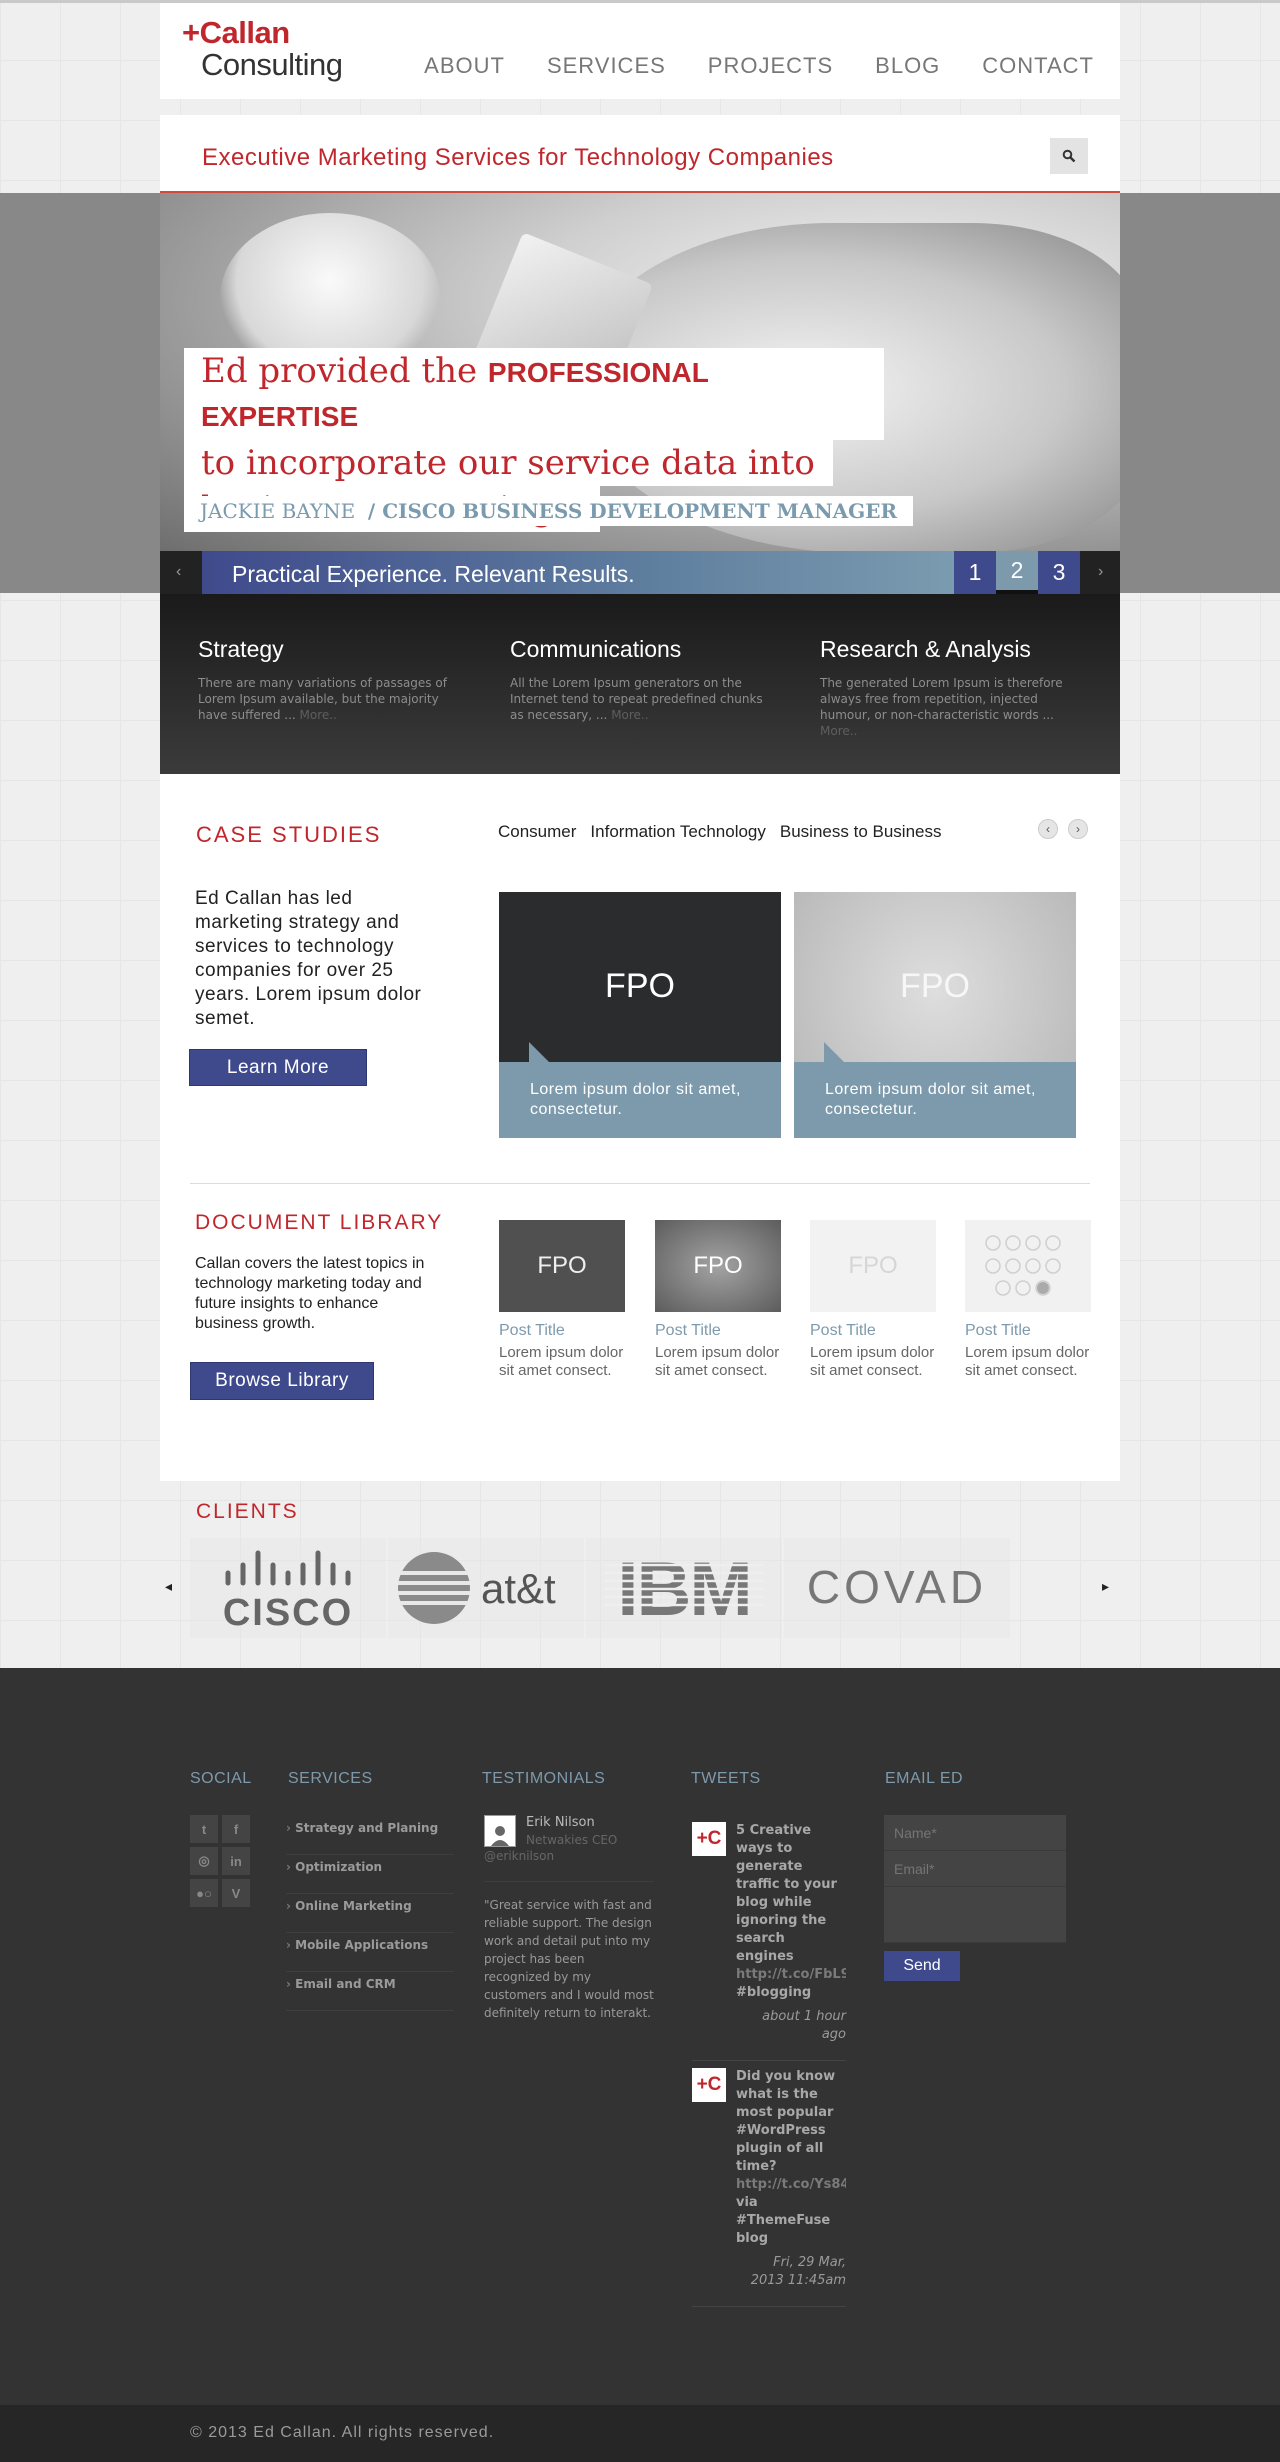  Describe the element at coordinates (204, 1861) in the screenshot. I see `dribbble-icon: ◎` at that location.